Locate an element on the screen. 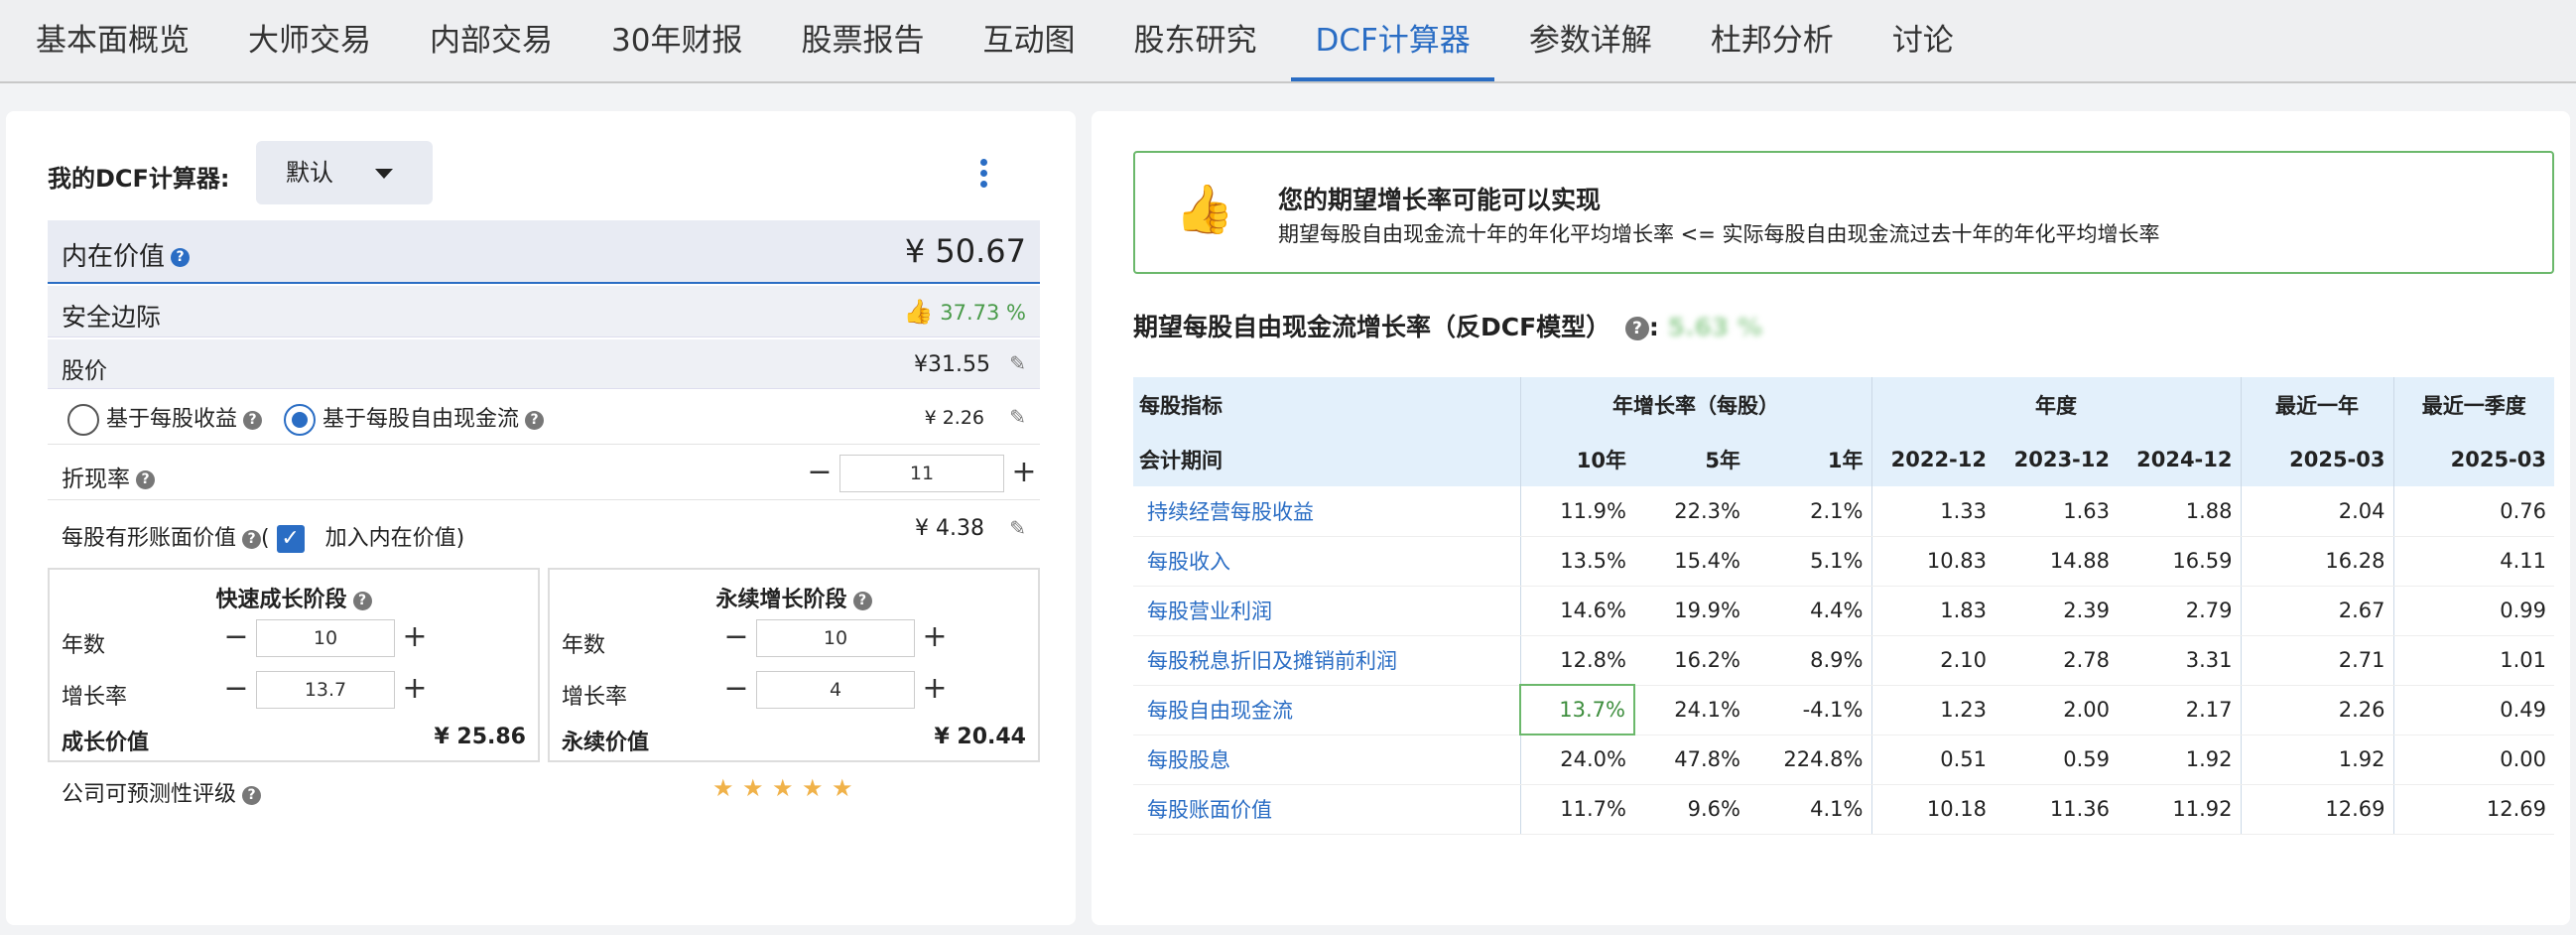 This screenshot has width=2576, height=935. fast-years-input: 10 is located at coordinates (326, 638).